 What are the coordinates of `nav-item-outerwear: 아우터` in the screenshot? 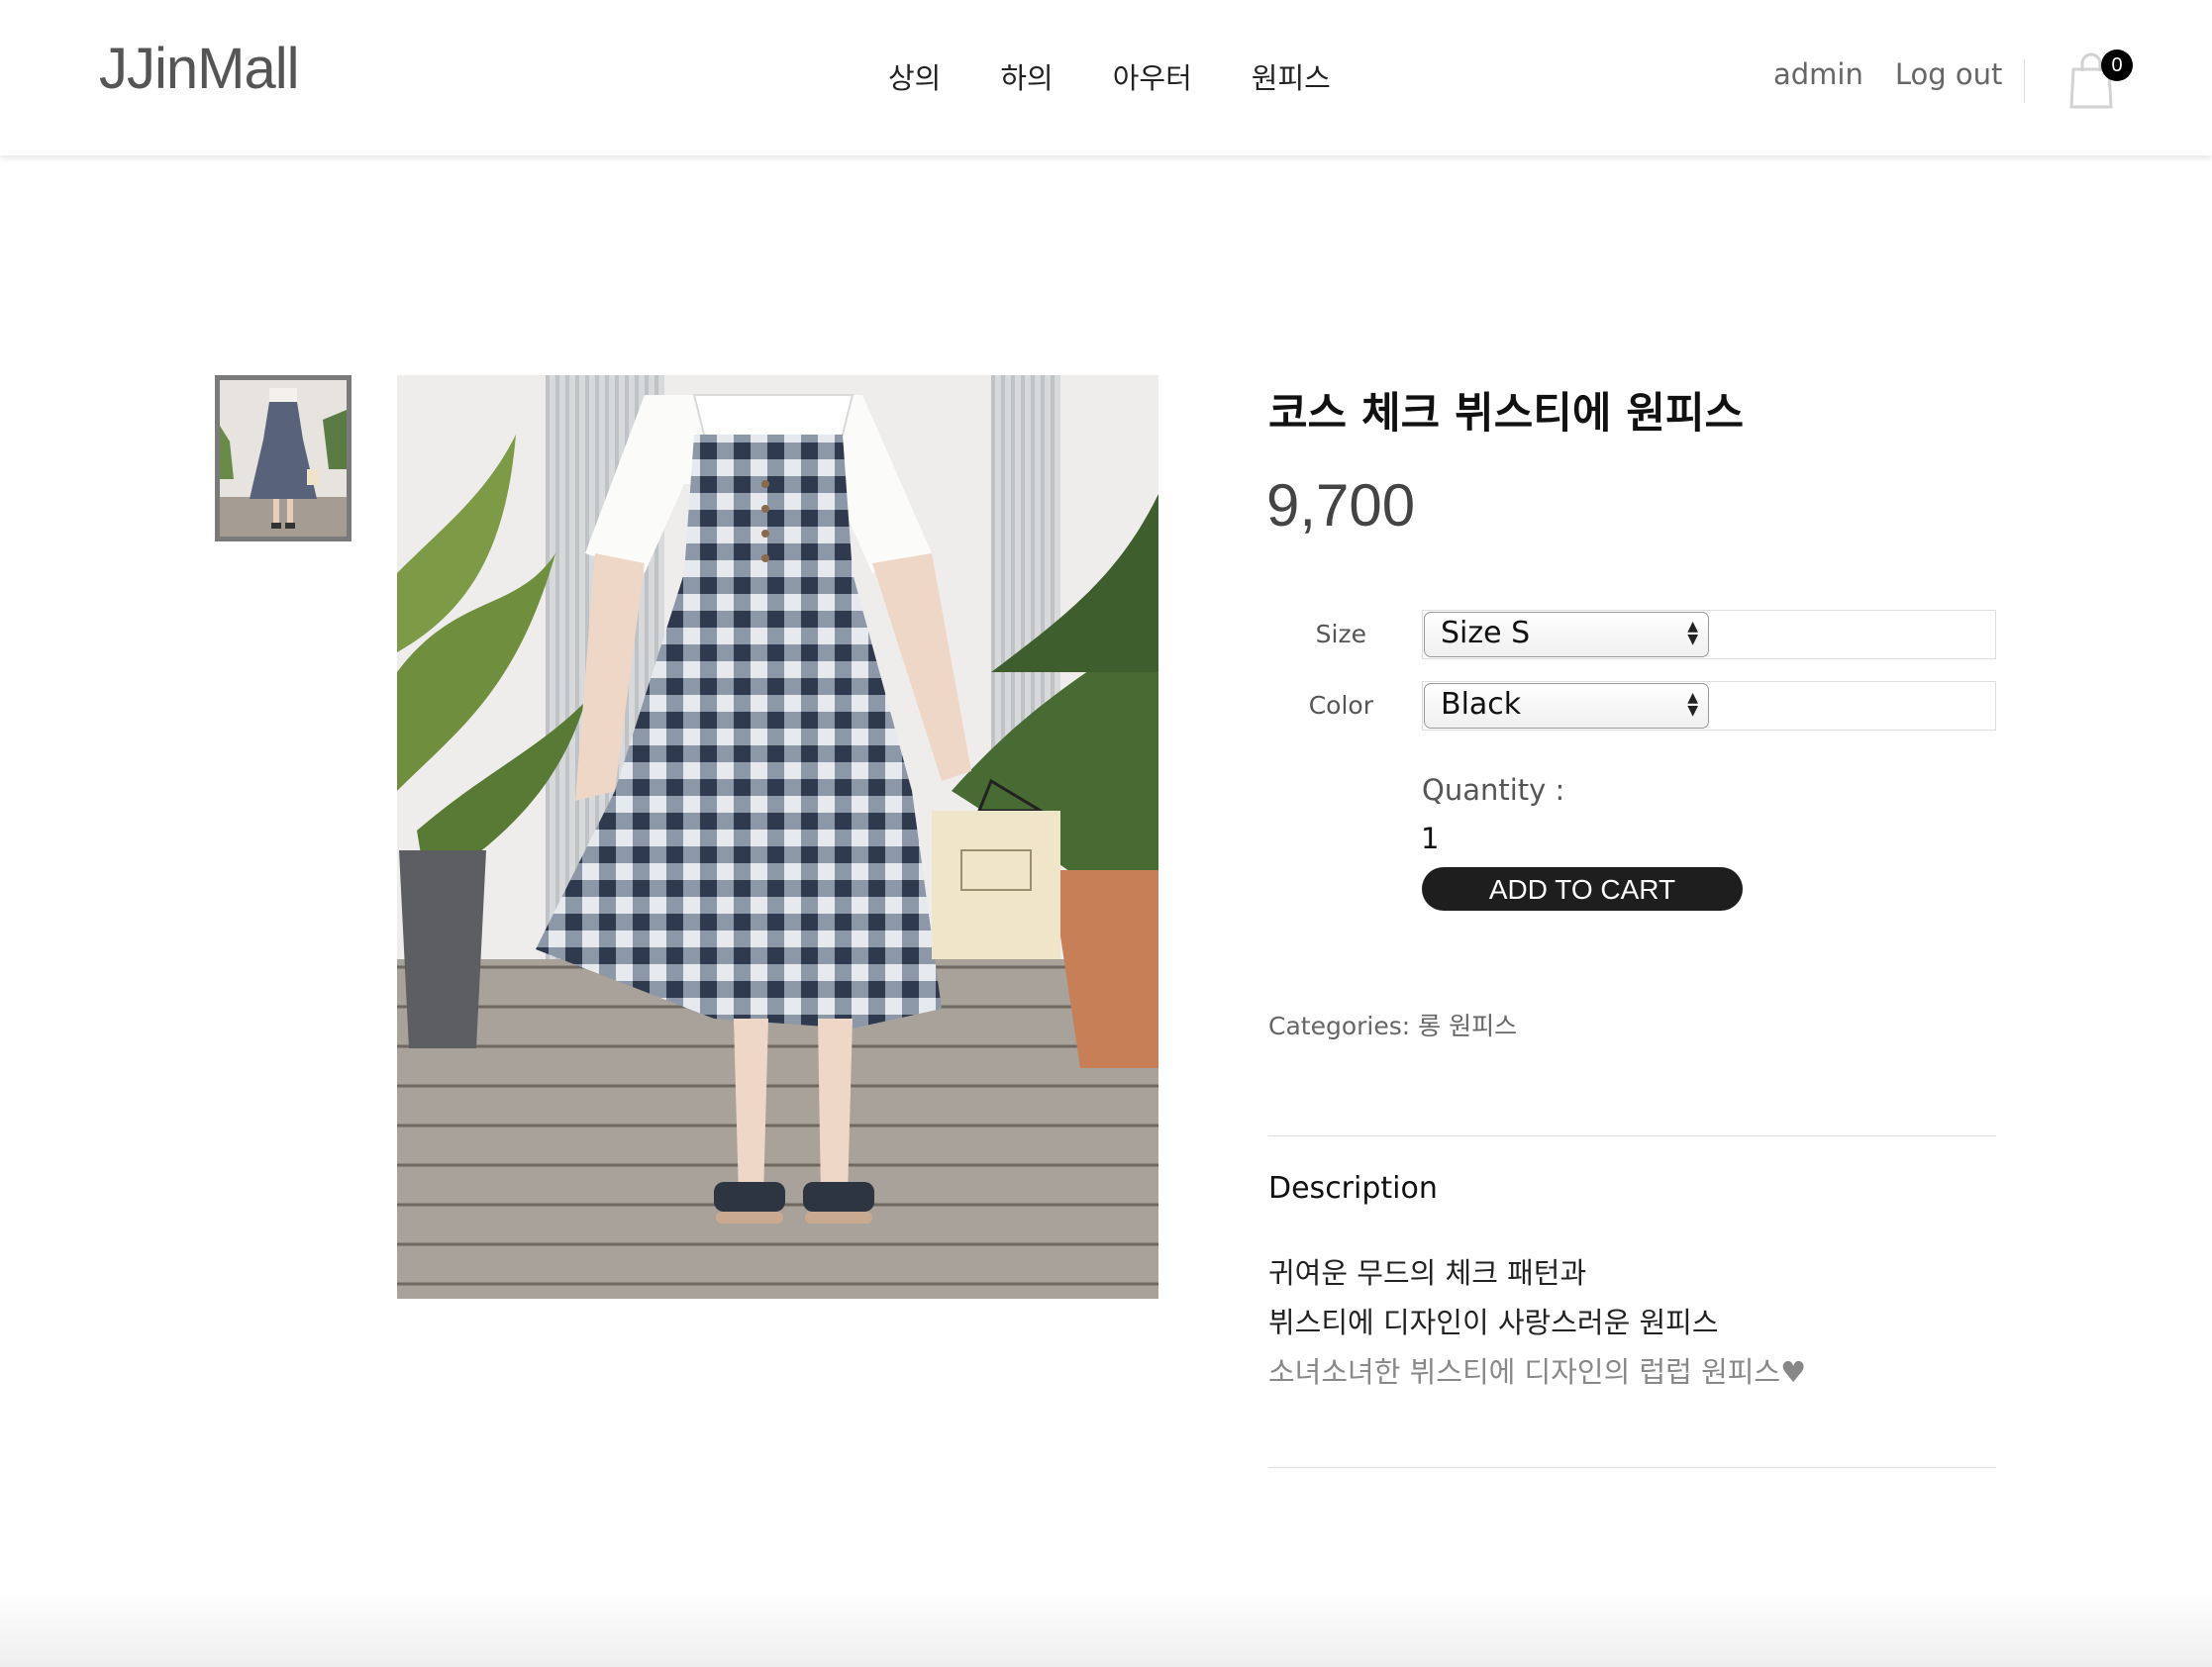 It's located at (1152, 76).